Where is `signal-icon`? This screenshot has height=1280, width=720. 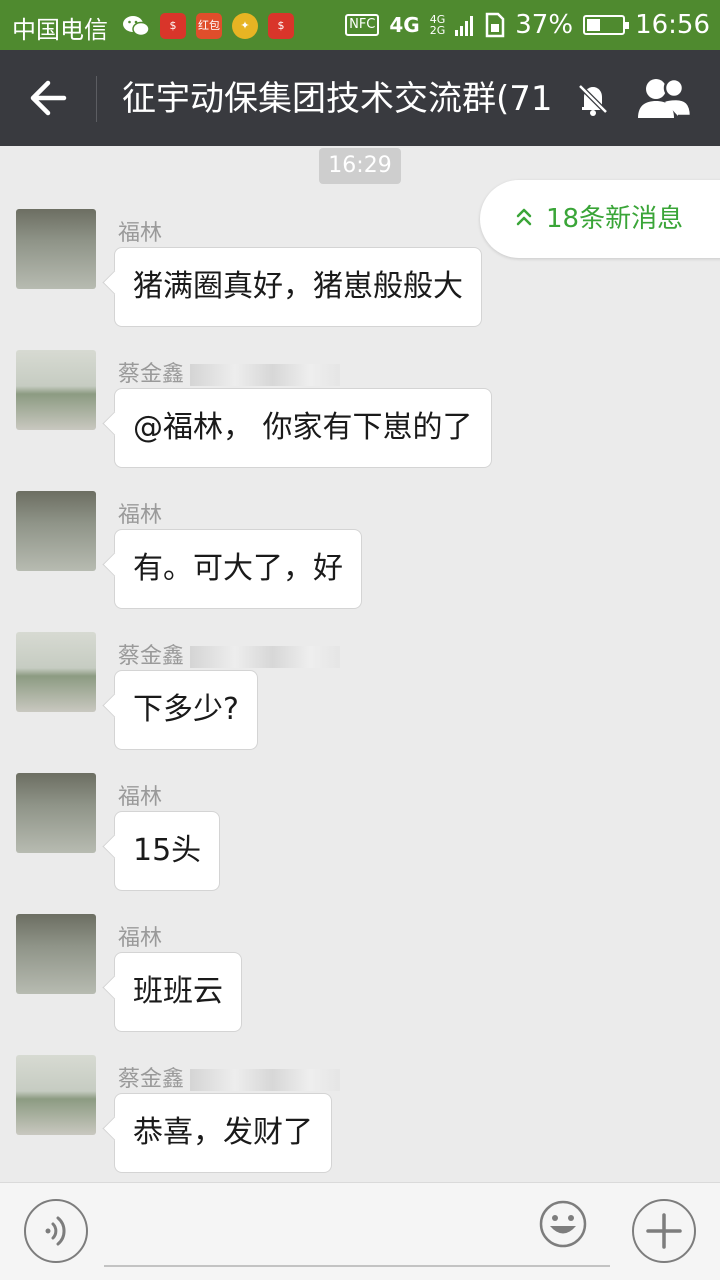 signal-icon is located at coordinates (464, 26).